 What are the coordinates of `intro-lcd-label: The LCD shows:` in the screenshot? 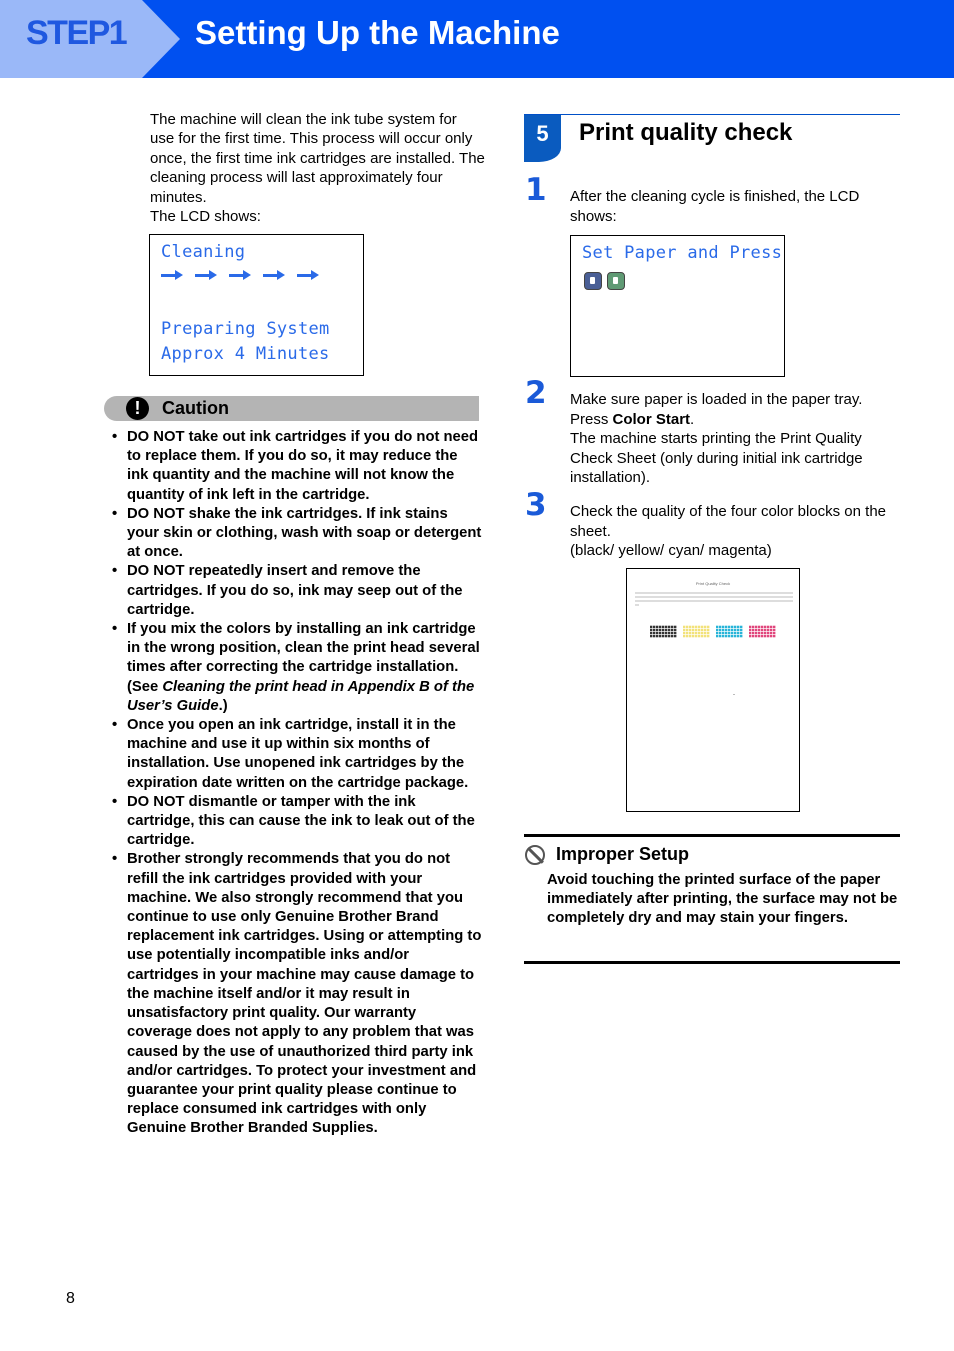 It's located at (205, 217).